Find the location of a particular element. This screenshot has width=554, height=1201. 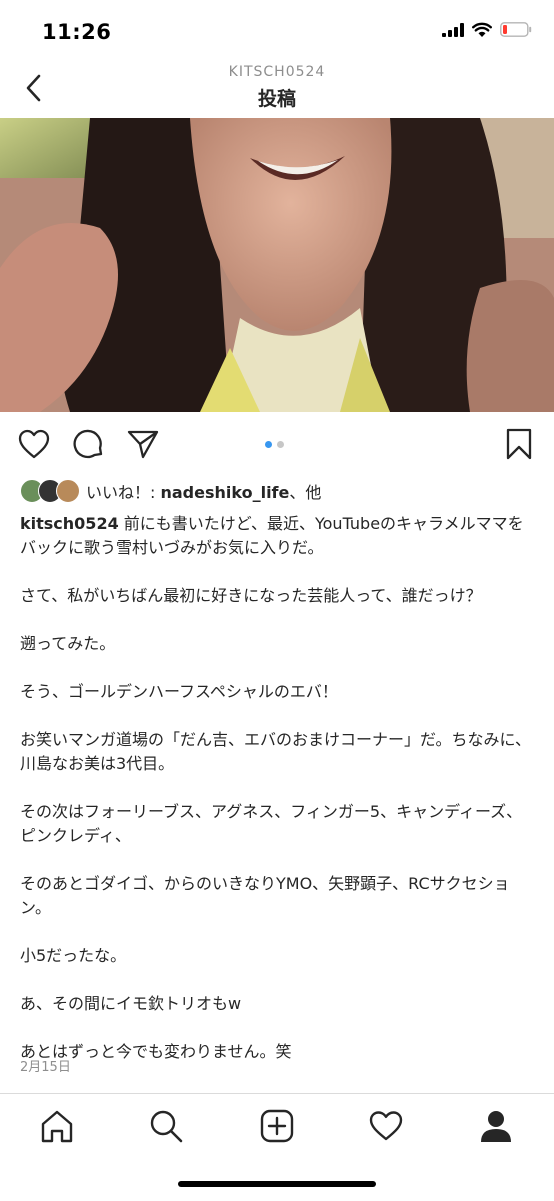

post-action-bar is located at coordinates (277, 446).